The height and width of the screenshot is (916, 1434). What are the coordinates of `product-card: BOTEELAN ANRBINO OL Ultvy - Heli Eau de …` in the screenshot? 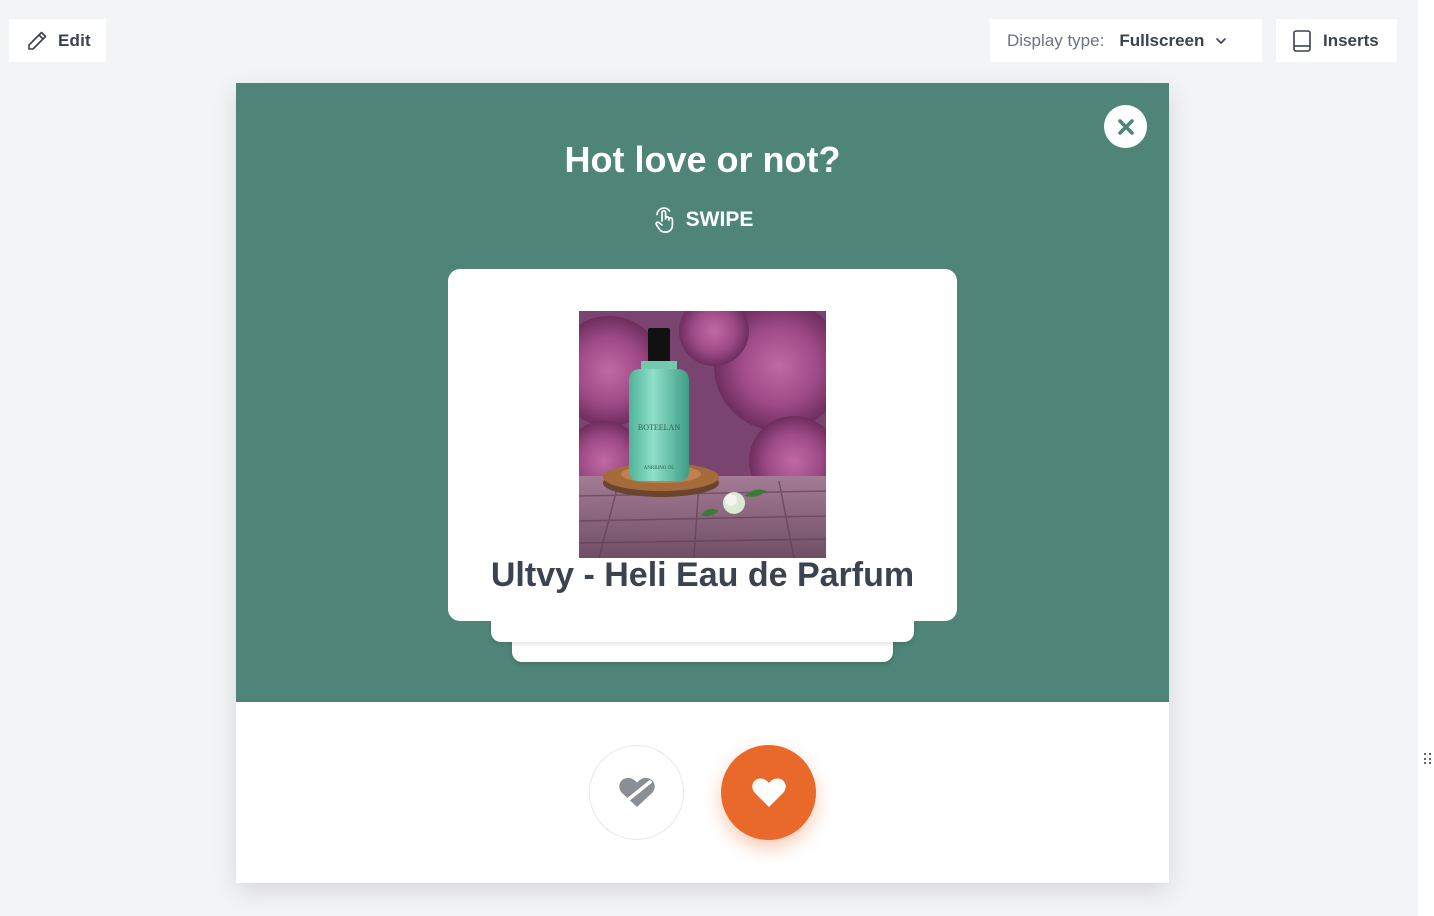 It's located at (702, 445).